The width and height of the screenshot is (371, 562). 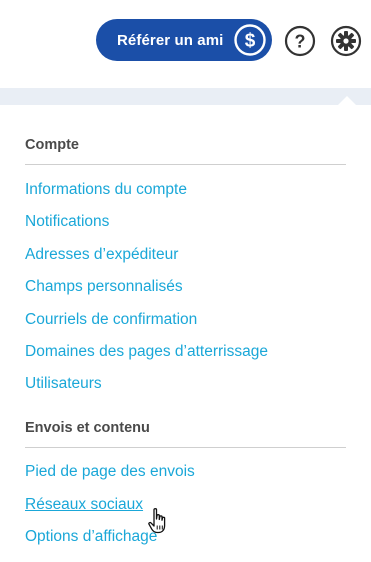 What do you see at coordinates (157, 521) in the screenshot?
I see `hand-pointer-cursor-icon` at bounding box center [157, 521].